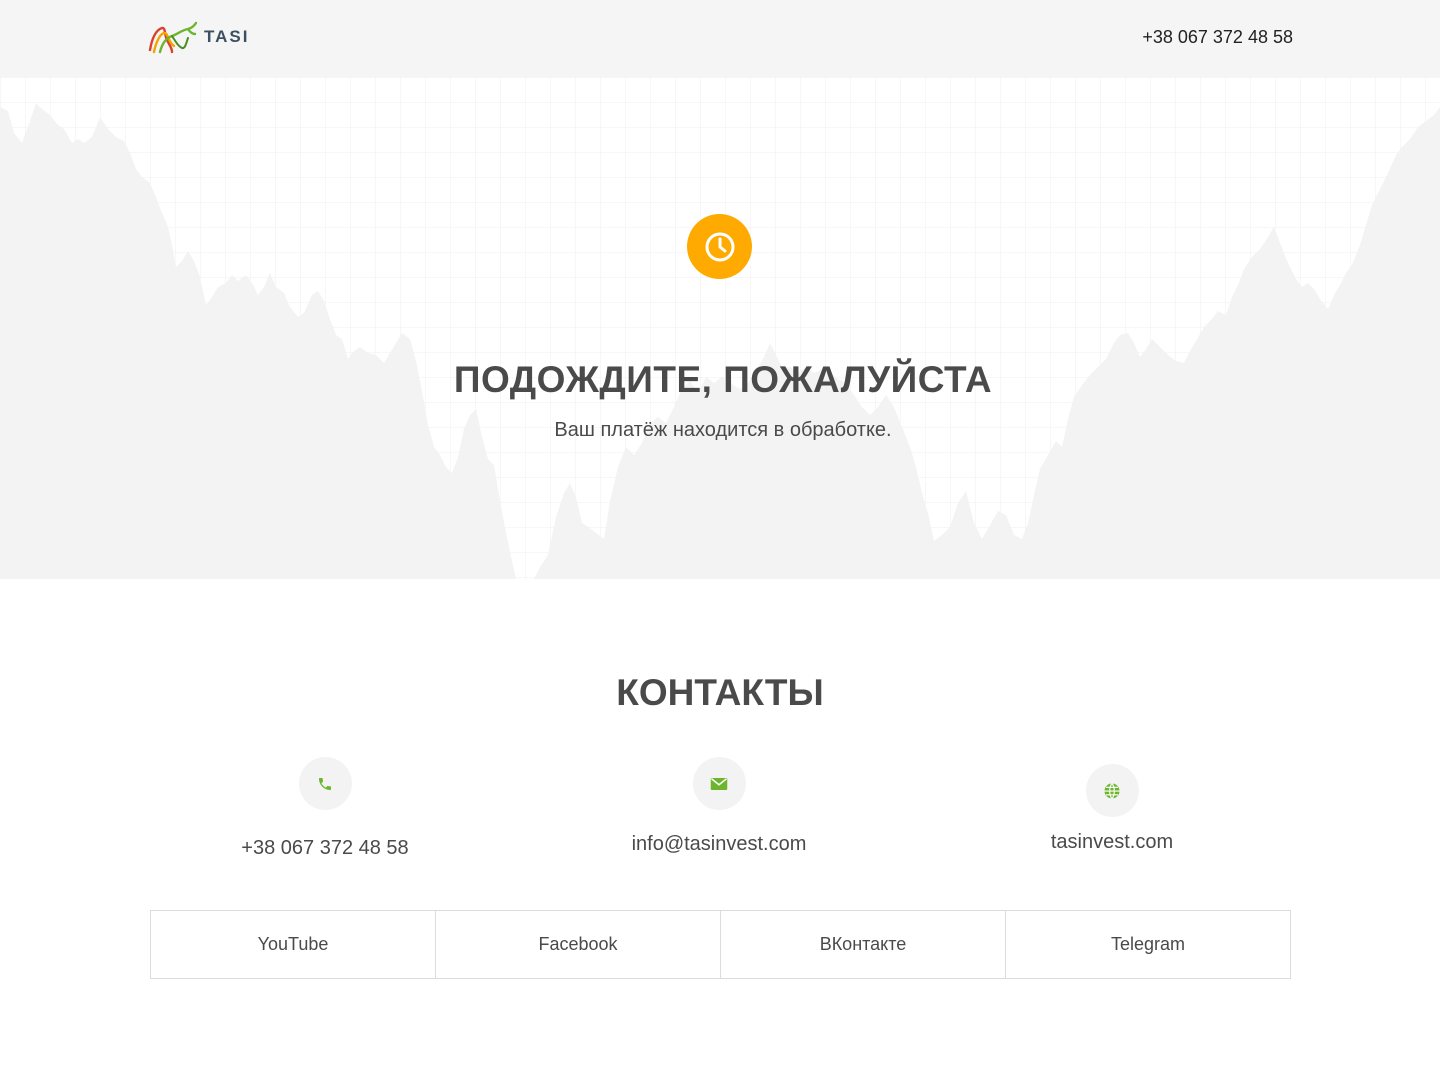  Describe the element at coordinates (863, 944) in the screenshot. I see `social-vkontakte-link: ВКонтакте` at that location.